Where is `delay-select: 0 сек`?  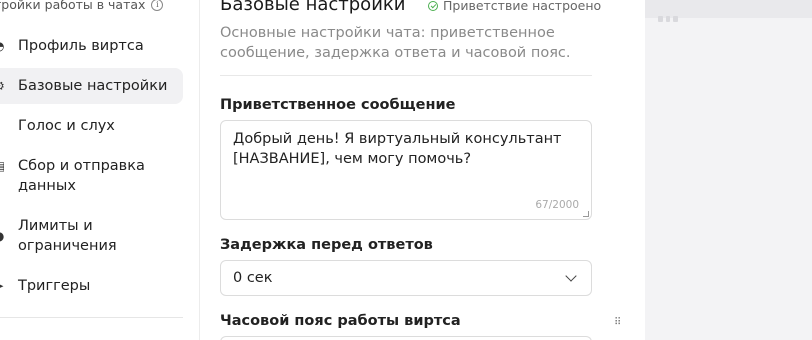 delay-select: 0 сек is located at coordinates (406, 278).